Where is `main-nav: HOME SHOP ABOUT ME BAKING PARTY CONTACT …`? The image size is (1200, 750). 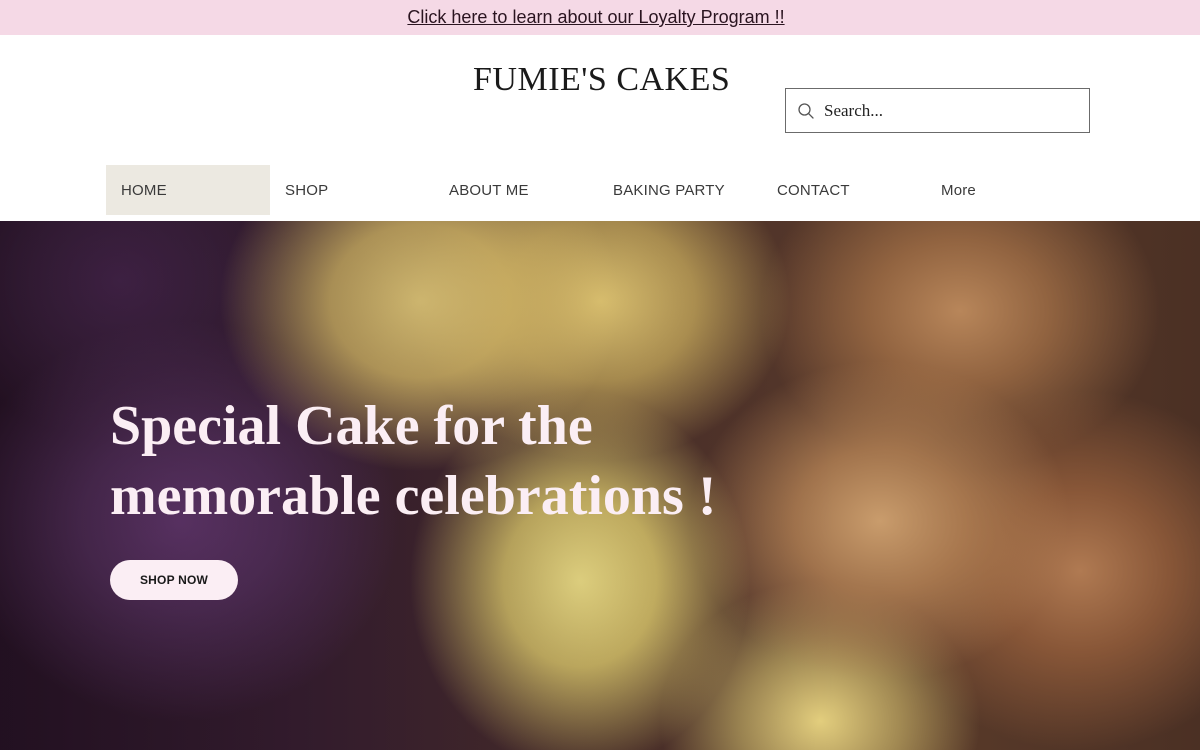 main-nav: HOME SHOP ABOUT ME BAKING PARTY CONTACT … is located at coordinates (598, 190).